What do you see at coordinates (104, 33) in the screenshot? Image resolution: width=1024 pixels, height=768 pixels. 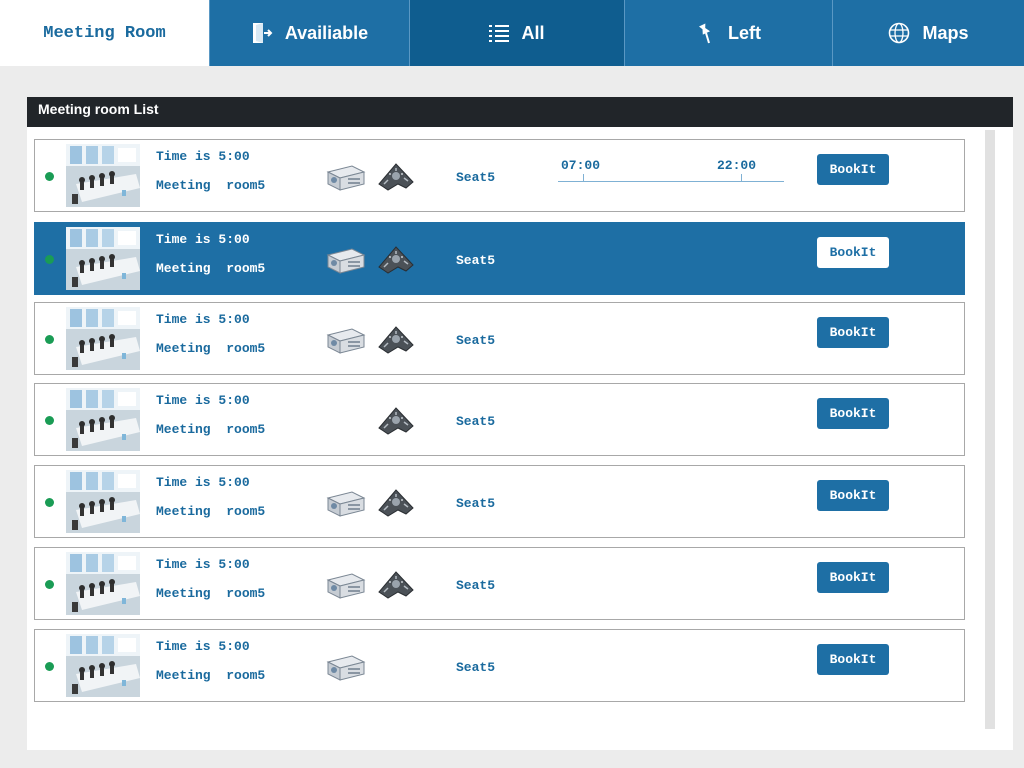 I see `app-title: Meeting Room` at bounding box center [104, 33].